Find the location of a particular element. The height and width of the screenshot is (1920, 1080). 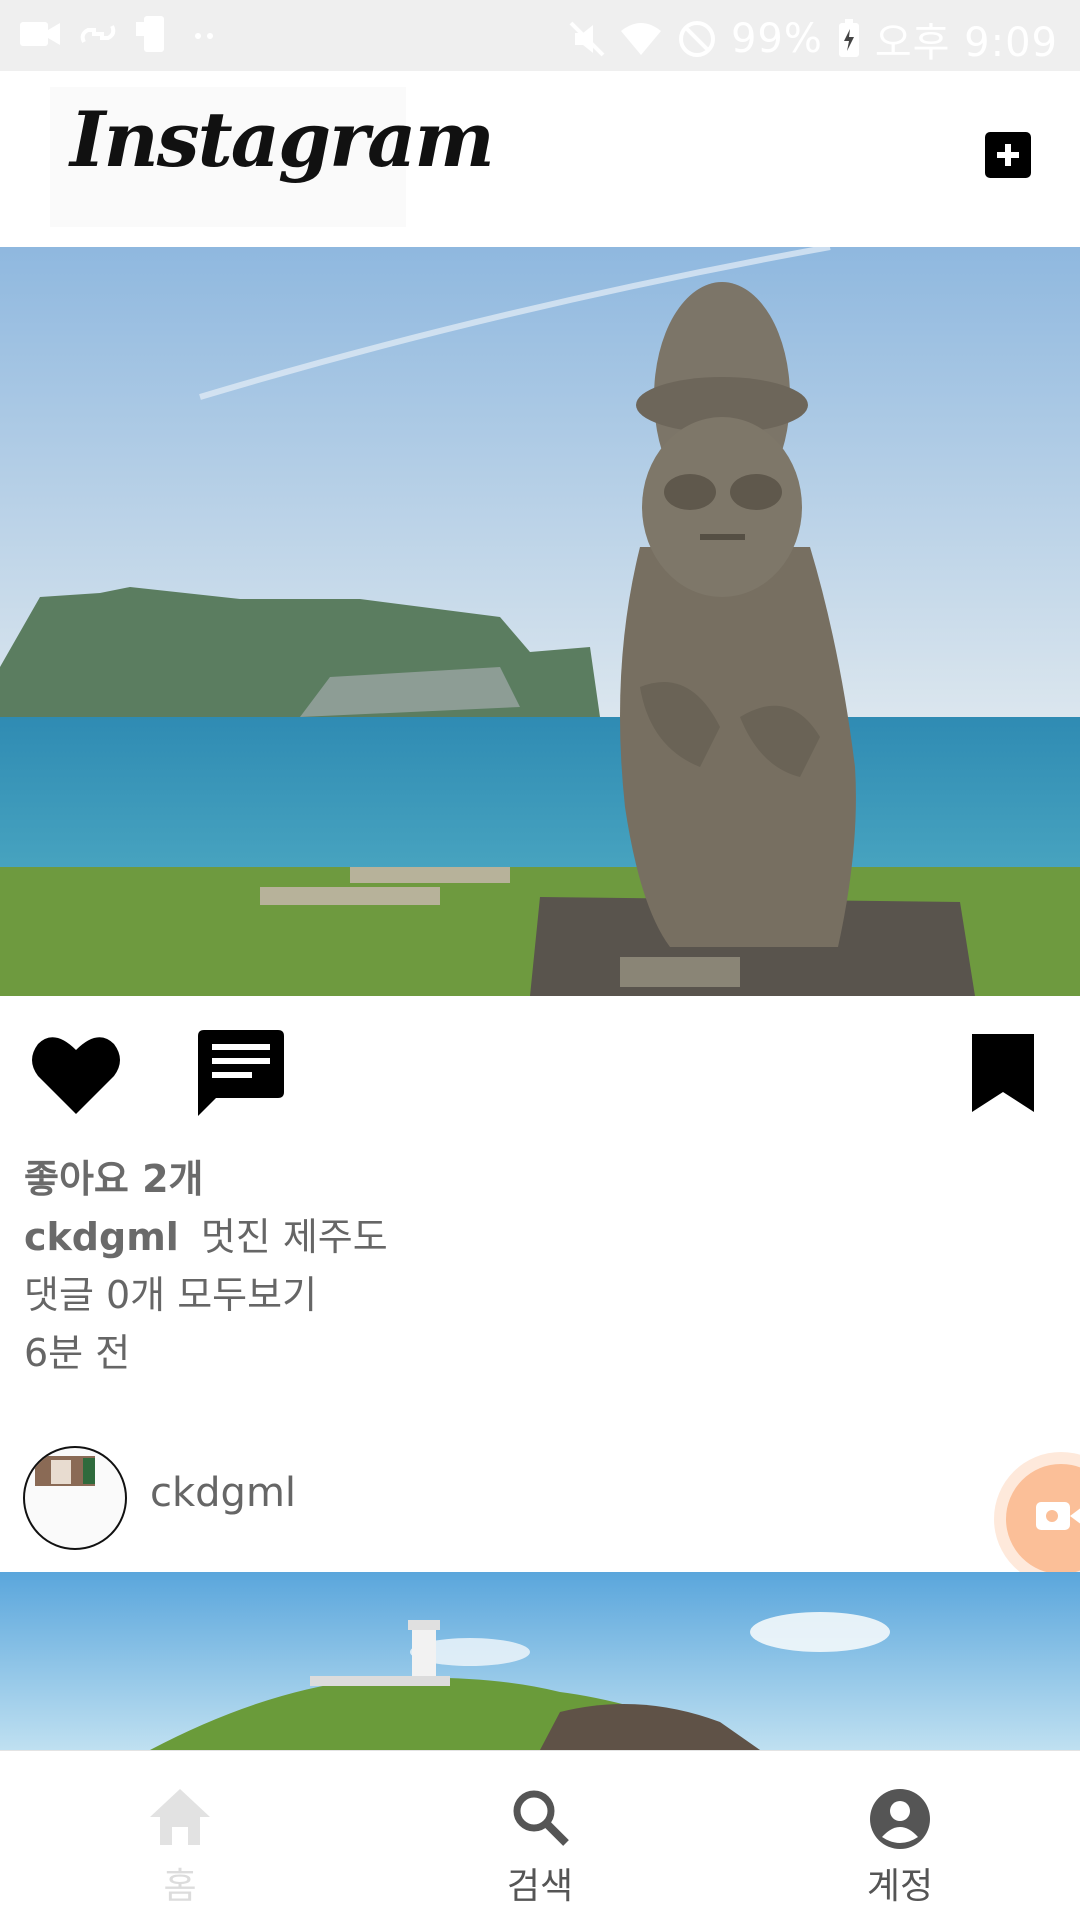

next-post-username: ckdgml is located at coordinates (223, 1493).